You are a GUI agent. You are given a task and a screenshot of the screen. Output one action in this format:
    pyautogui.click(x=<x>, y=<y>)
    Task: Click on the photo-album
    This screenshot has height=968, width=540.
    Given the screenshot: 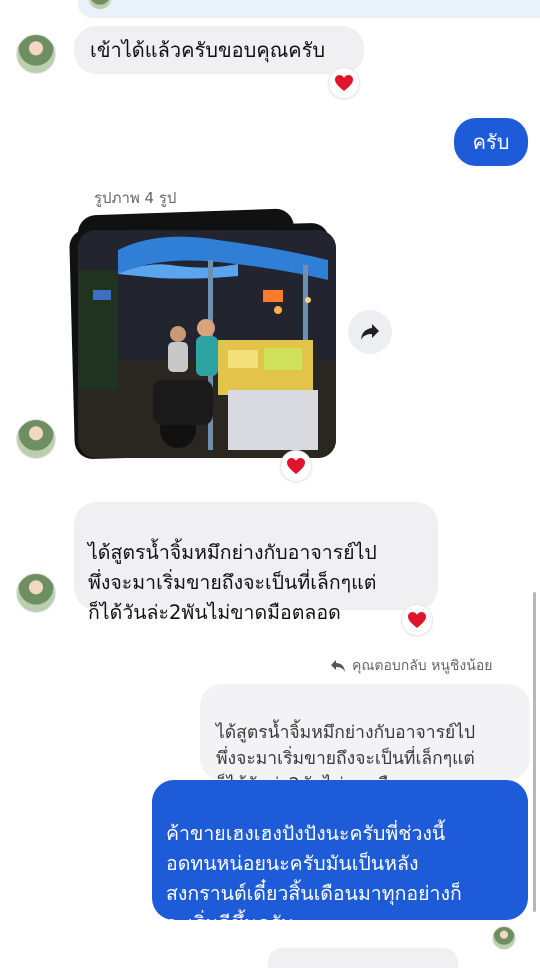 What is the action you would take?
    pyautogui.click(x=204, y=335)
    